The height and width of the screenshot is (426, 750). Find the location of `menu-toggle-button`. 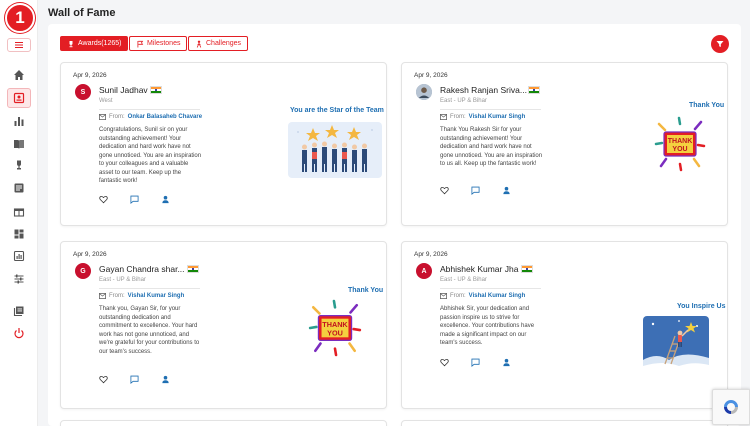

menu-toggle-button is located at coordinates (19, 45).